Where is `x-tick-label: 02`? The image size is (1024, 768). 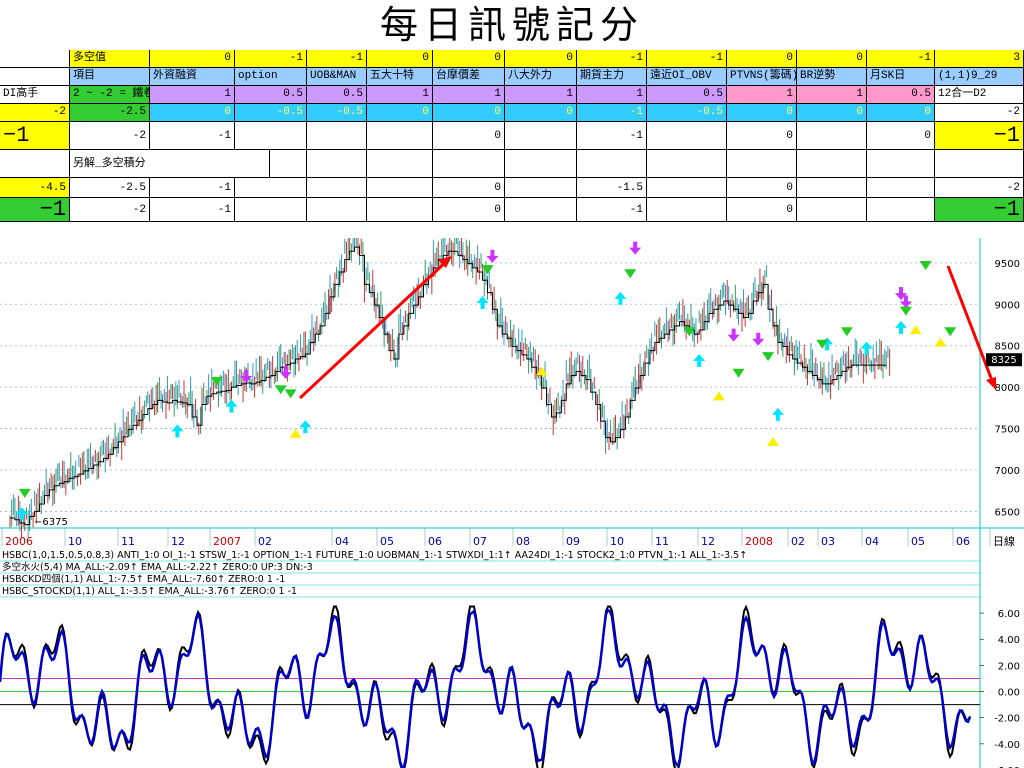 x-tick-label: 02 is located at coordinates (798, 541).